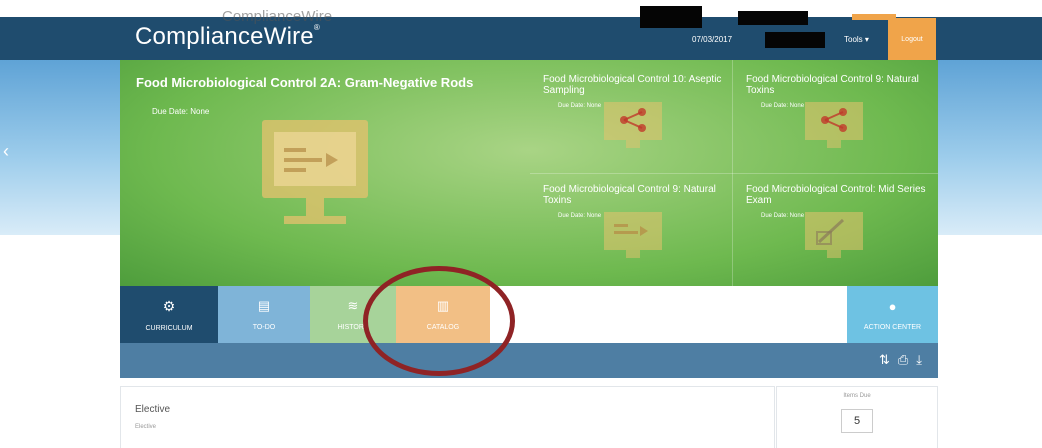 The width and height of the screenshot is (1042, 448). Describe the element at coordinates (892, 327) in the screenshot. I see `tab-label: ACTION CENTER` at that location.